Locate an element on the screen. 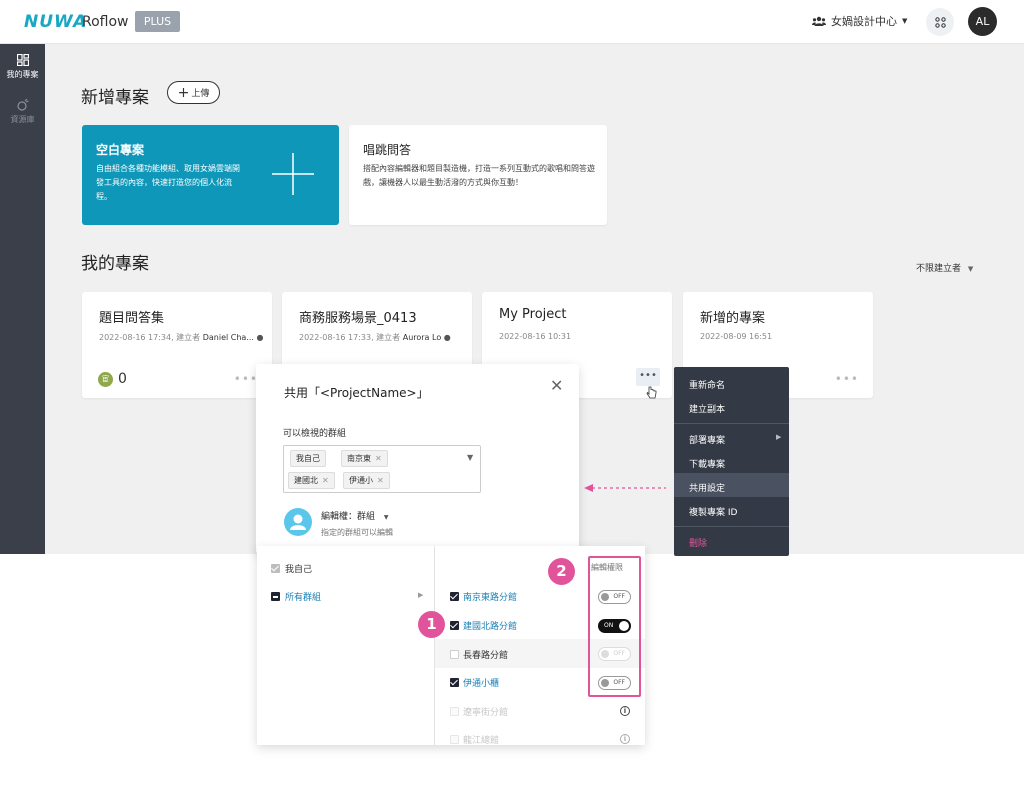  all-groups-checkbox is located at coordinates (275, 596).